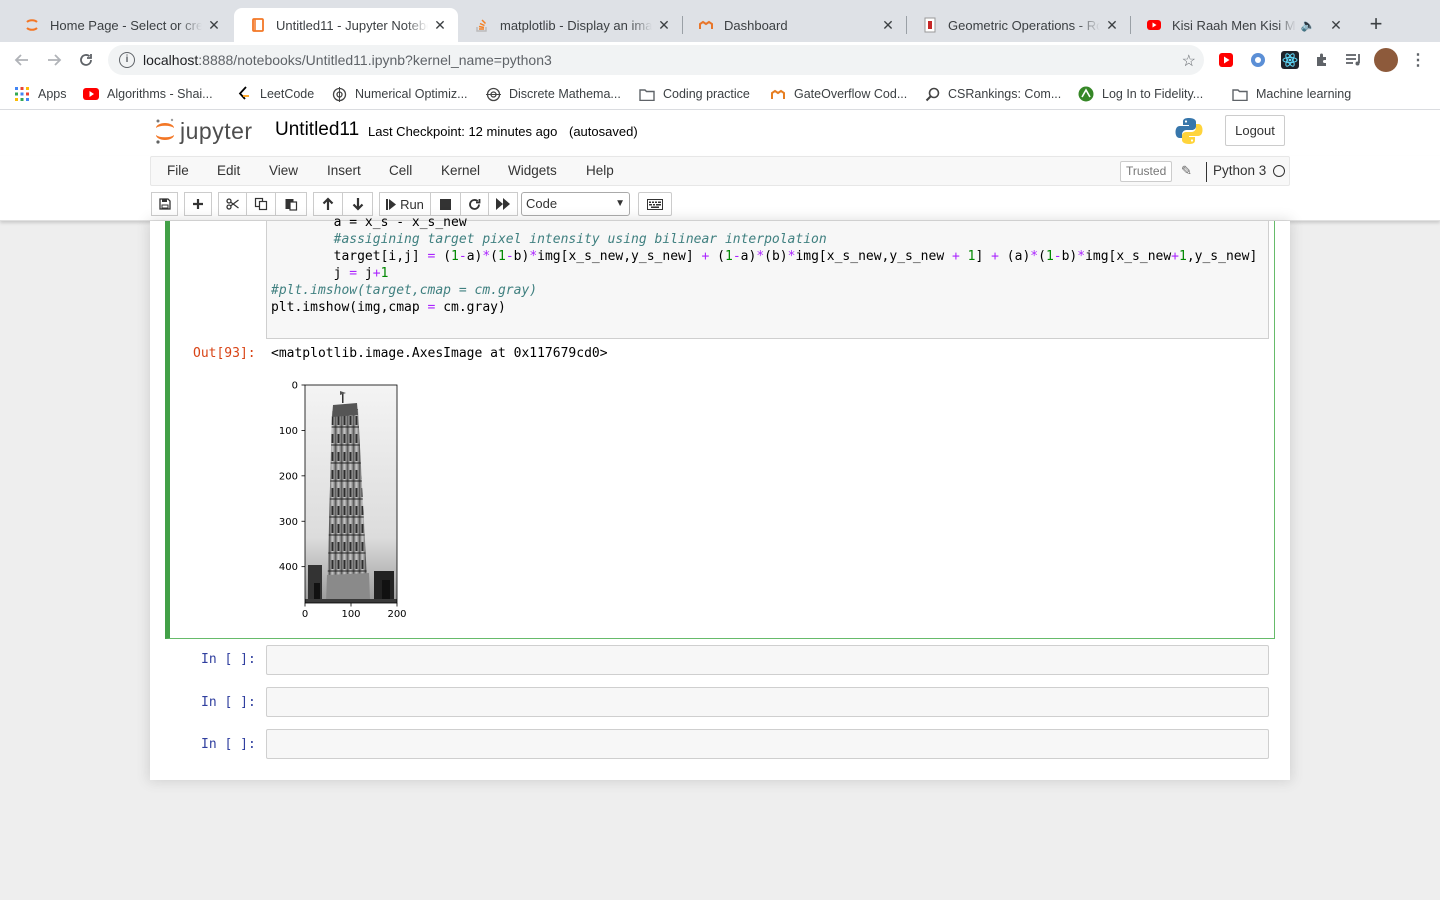 The width and height of the screenshot is (1440, 900). Describe the element at coordinates (400, 170) in the screenshot. I see `menu-cell: Cell` at that location.